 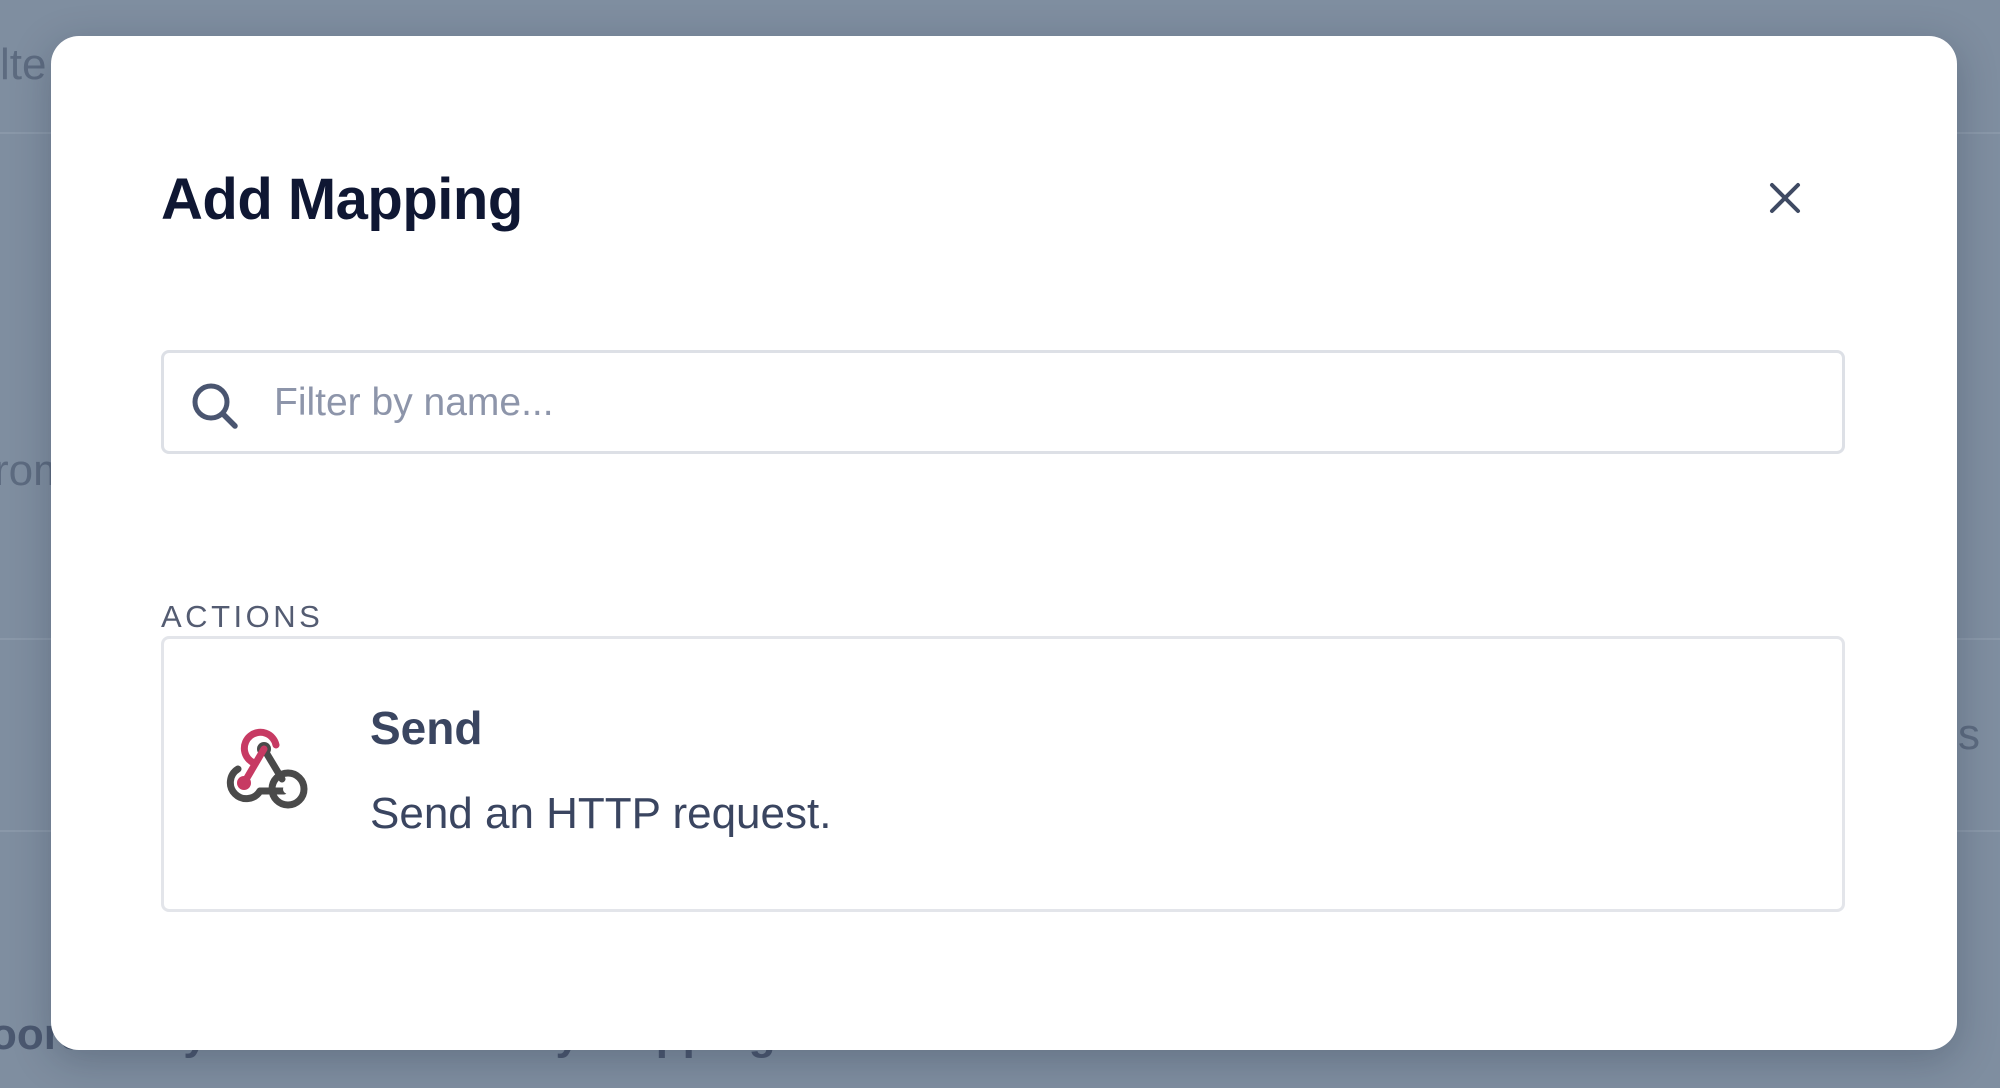 I want to click on section-label-actions: ACTIONS, so click(x=242, y=616).